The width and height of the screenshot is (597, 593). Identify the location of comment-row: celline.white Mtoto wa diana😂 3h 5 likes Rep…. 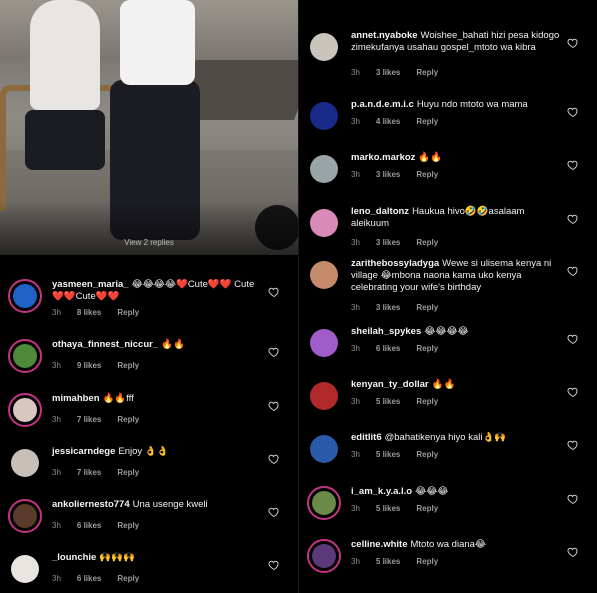
(448, 565).